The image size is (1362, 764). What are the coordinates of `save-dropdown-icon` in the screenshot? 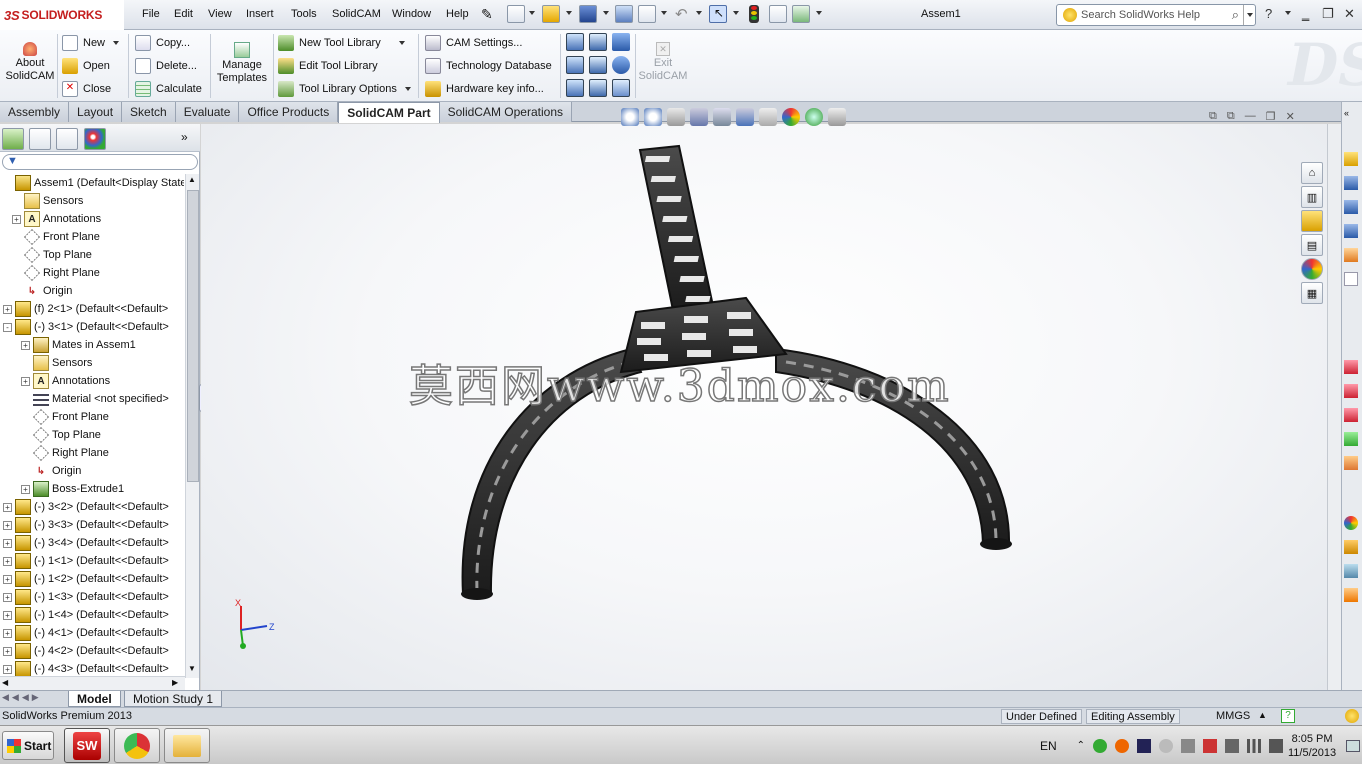 It's located at (606, 13).